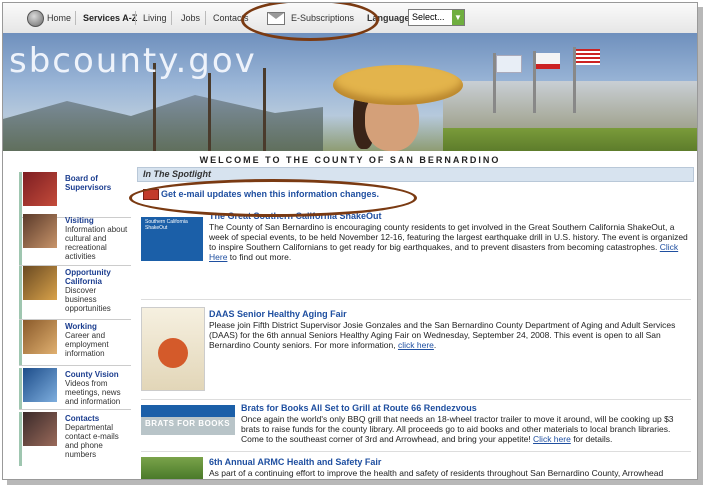 The height and width of the screenshot is (486, 706). Describe the element at coordinates (166, 225) in the screenshot. I see `thumbnail-caption: Southern California ShakeOut` at that location.